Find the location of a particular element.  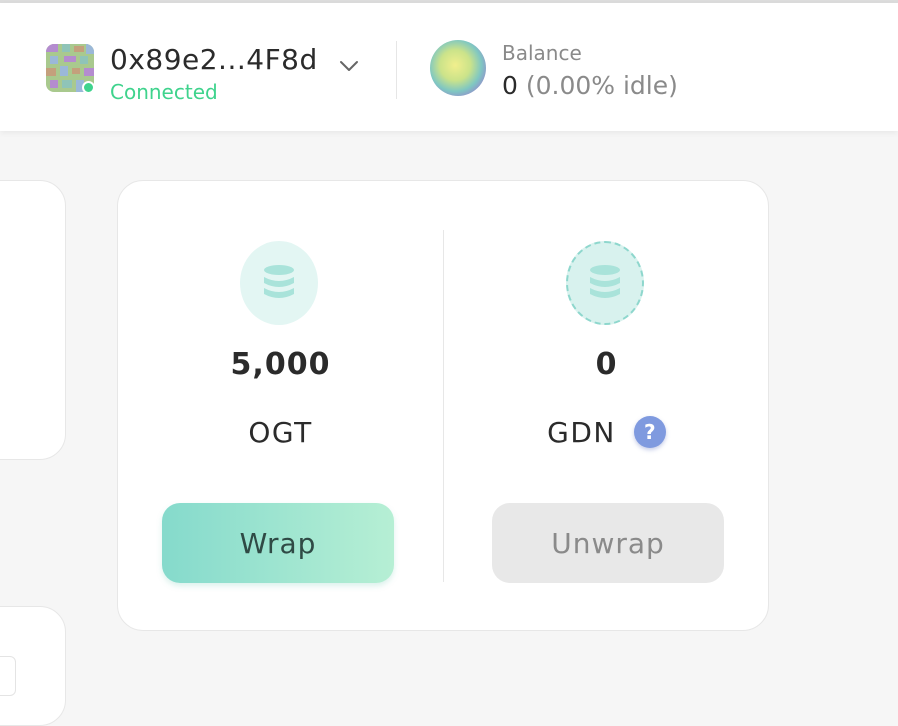

gdn-symbol: GDN is located at coordinates (581, 432).